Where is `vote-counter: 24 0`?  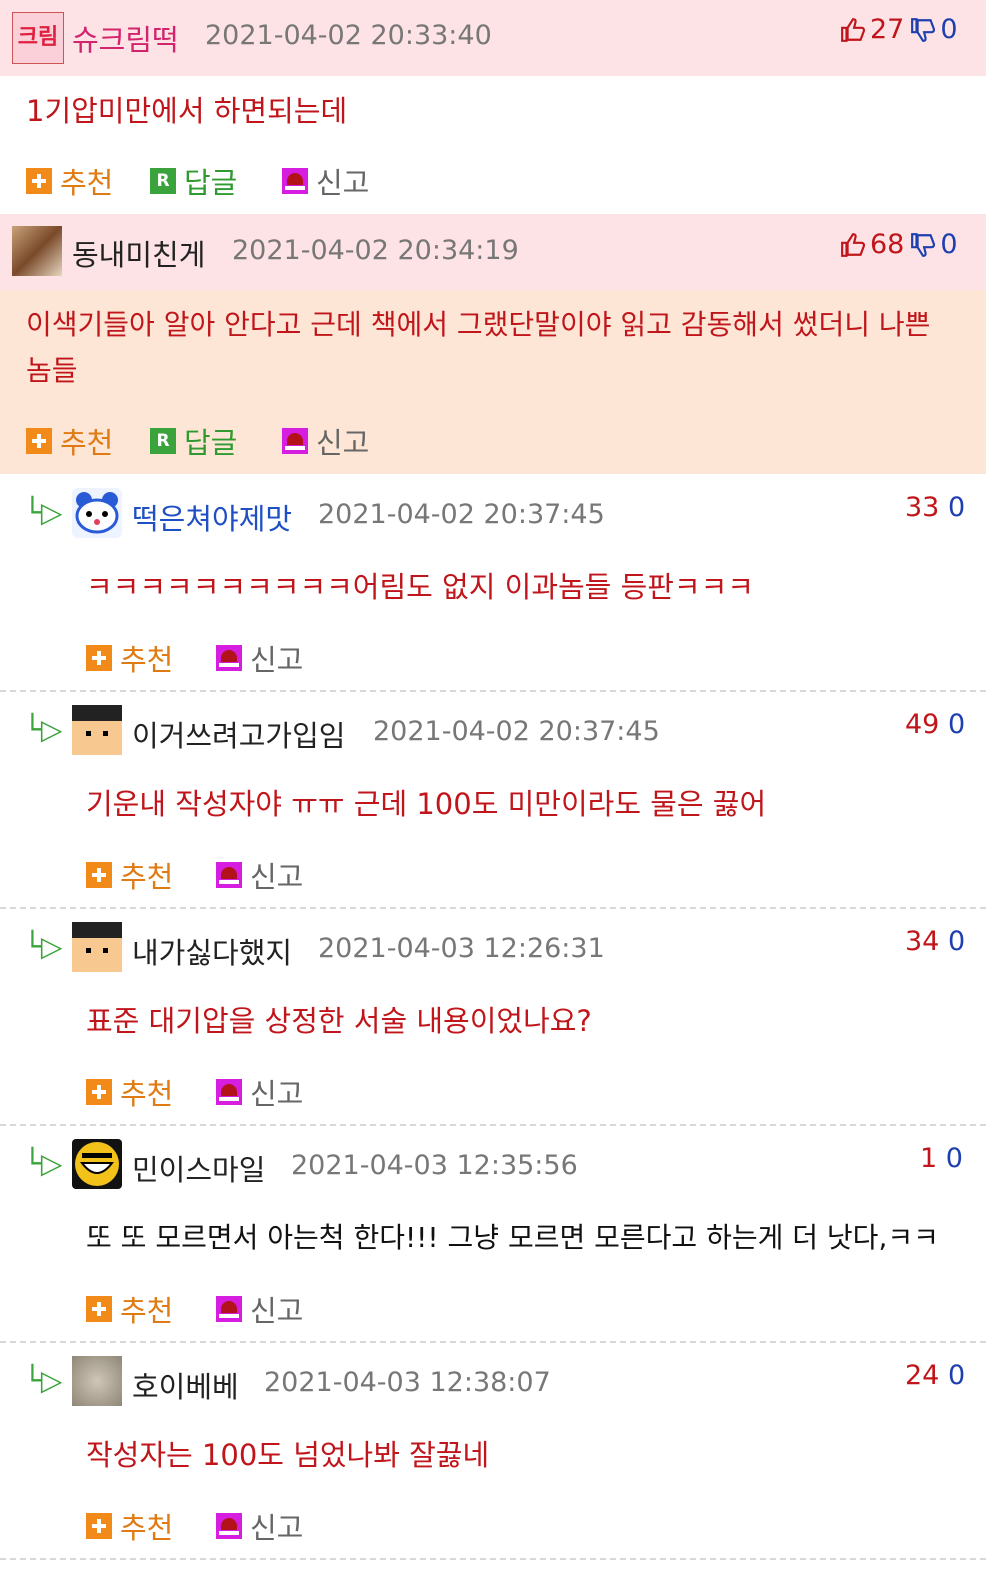 vote-counter: 24 0 is located at coordinates (935, 1375).